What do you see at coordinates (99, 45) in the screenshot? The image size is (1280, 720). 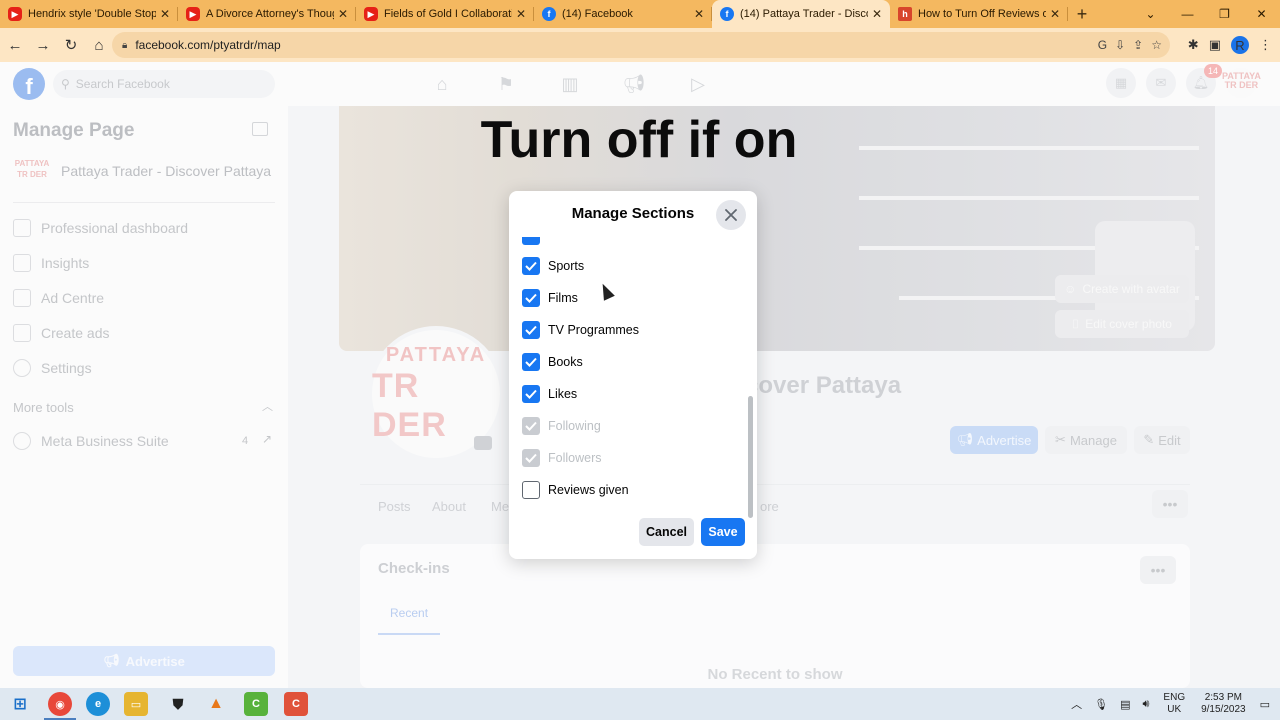 I see `home-icon: ⌂` at bounding box center [99, 45].